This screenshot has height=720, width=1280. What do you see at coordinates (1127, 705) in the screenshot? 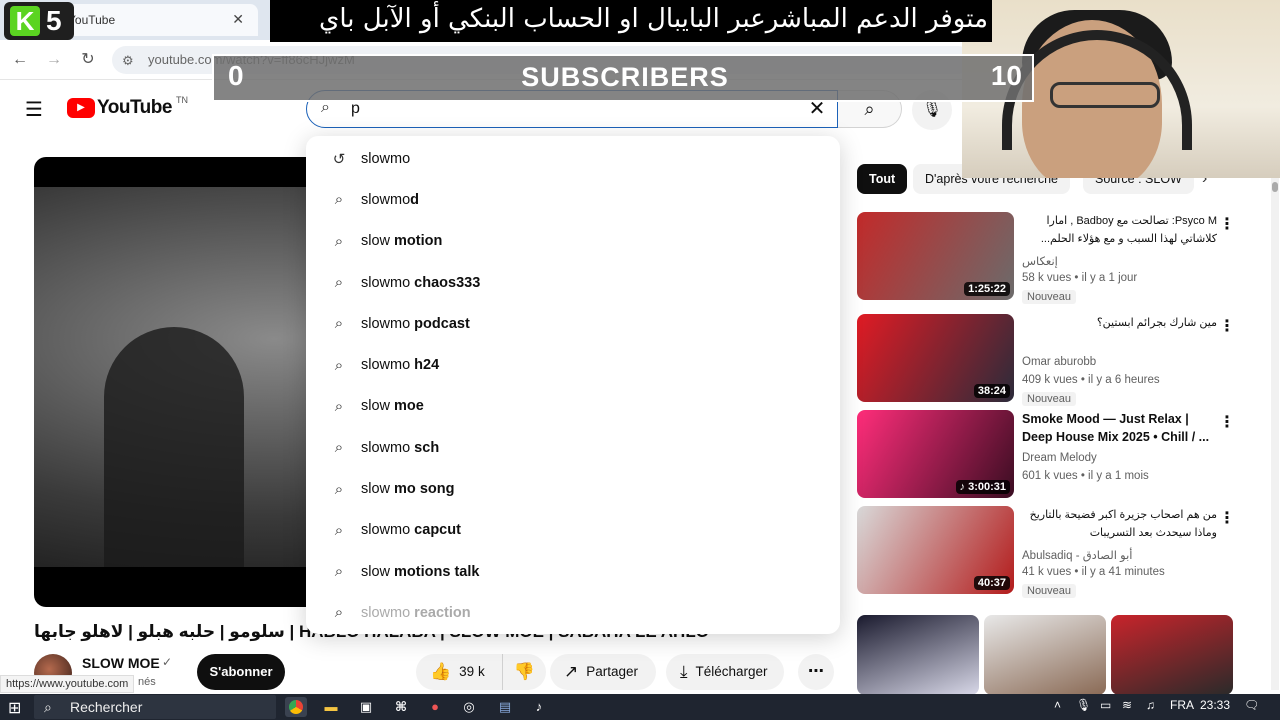
I see `tray-wifi-icon: ≋` at bounding box center [1127, 705].